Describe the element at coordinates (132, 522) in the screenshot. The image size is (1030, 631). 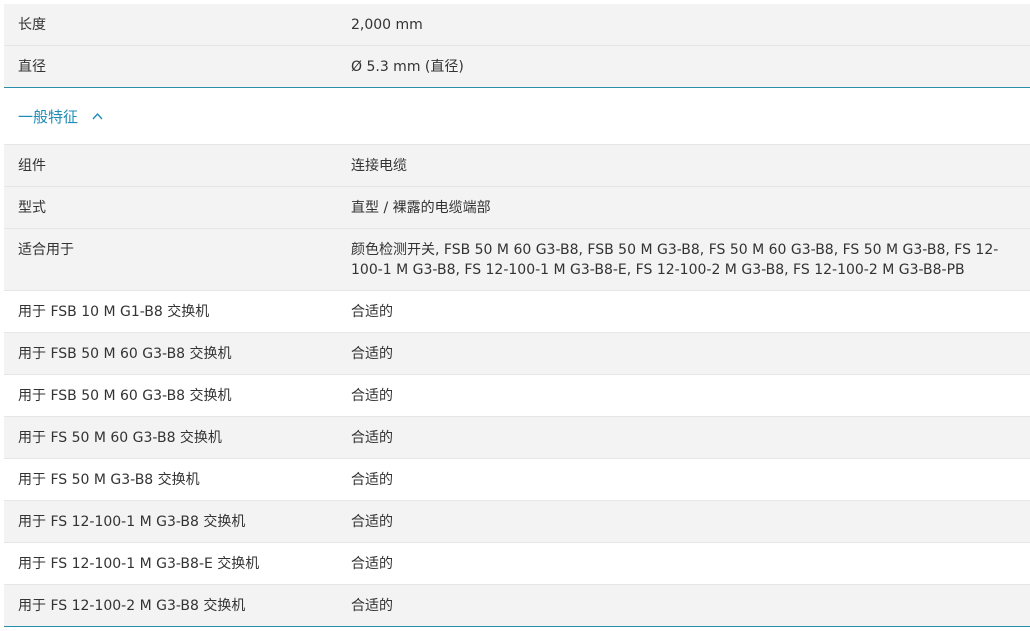
I see `spec-label: 用于 FS 12-100-1 M G3-B8 交换机` at that location.